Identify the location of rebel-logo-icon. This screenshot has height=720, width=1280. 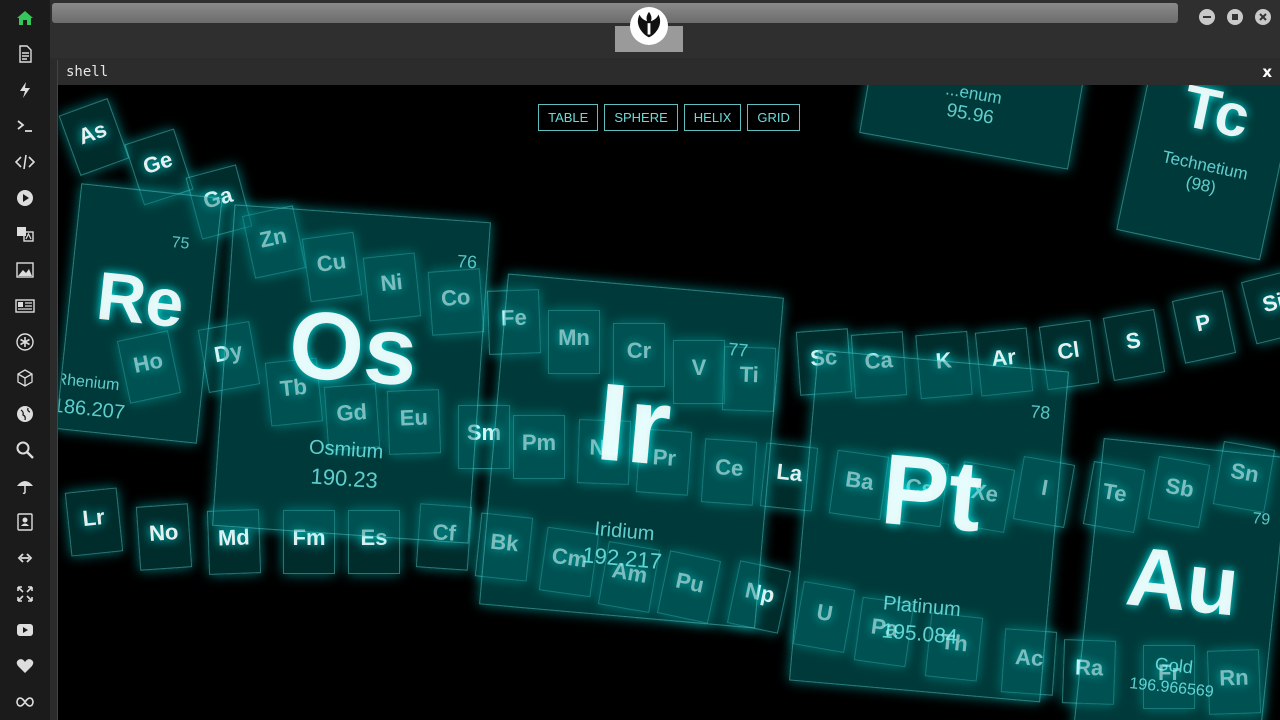
(649, 26).